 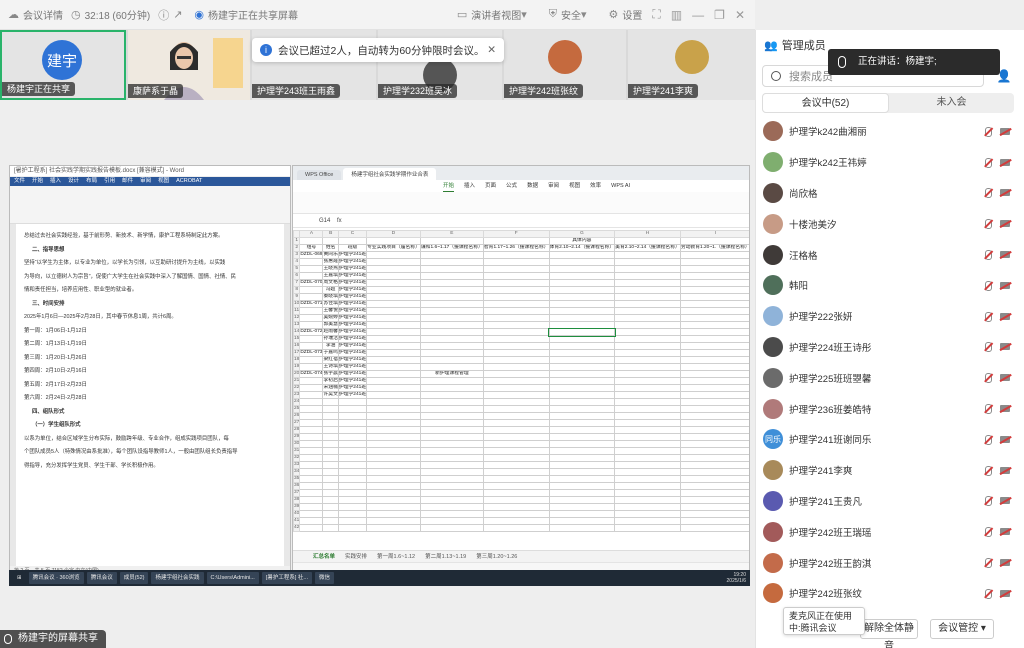 What do you see at coordinates (297, 479) in the screenshot?
I see `row-header: 35` at bounding box center [297, 479].